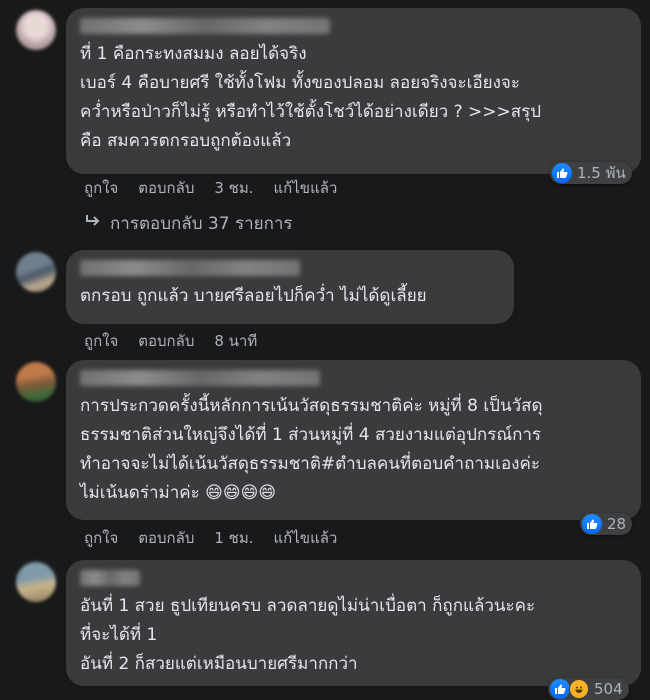 The height and width of the screenshot is (700, 650). What do you see at coordinates (210, 538) in the screenshot?
I see `comment-actions: ถูกใจ ตอบกลับ 1 ชม. แก้ไขแล้ว` at bounding box center [210, 538].